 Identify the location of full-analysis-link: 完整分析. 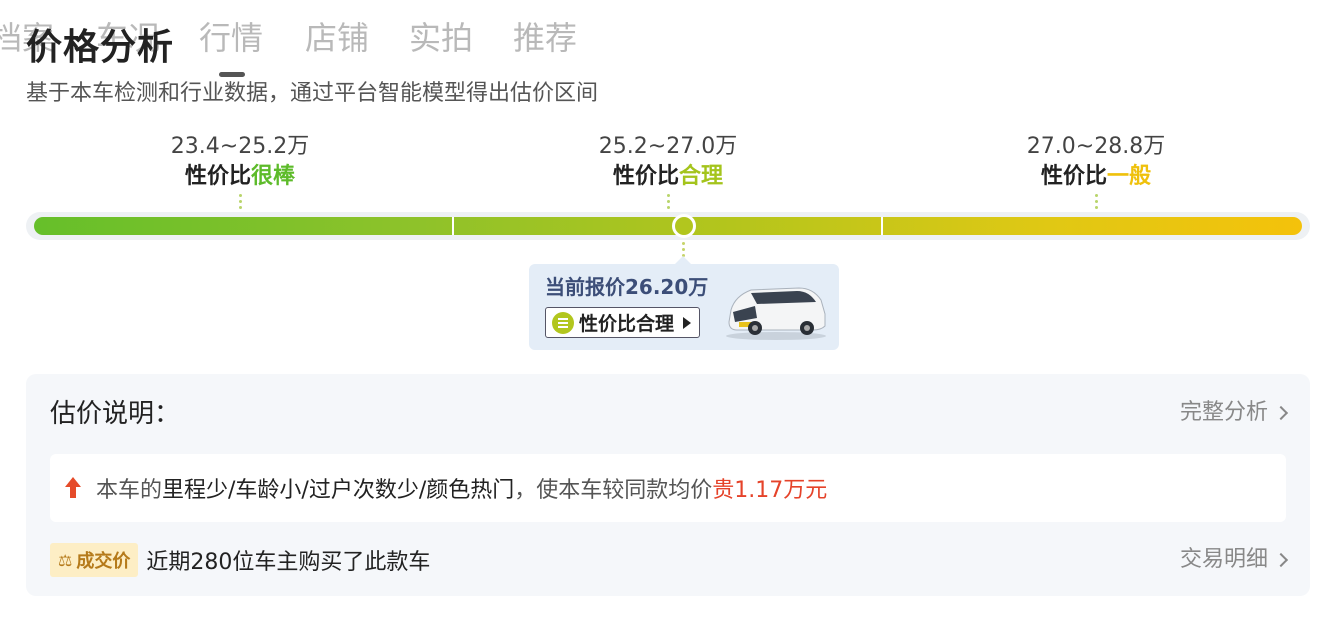
(1234, 413).